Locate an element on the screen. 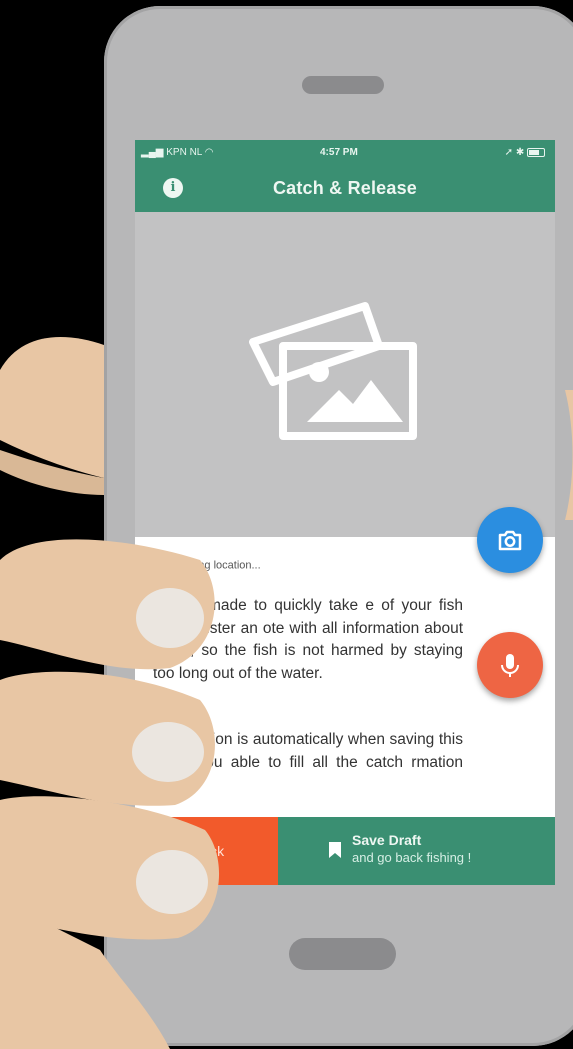  carrier-name: KPN NL is located at coordinates (184, 152).